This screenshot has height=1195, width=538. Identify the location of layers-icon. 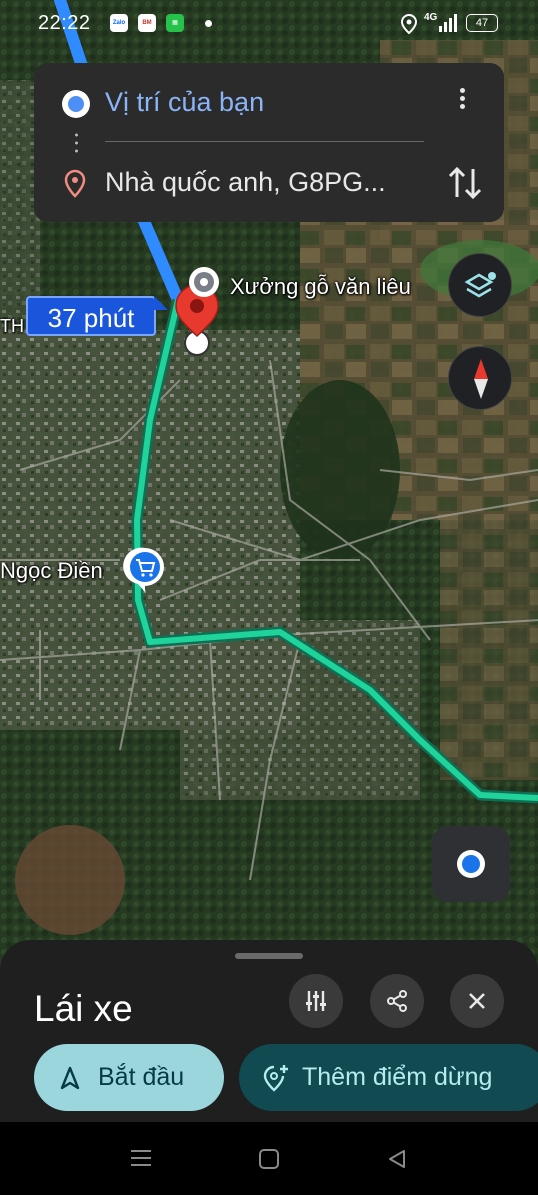
(480, 285).